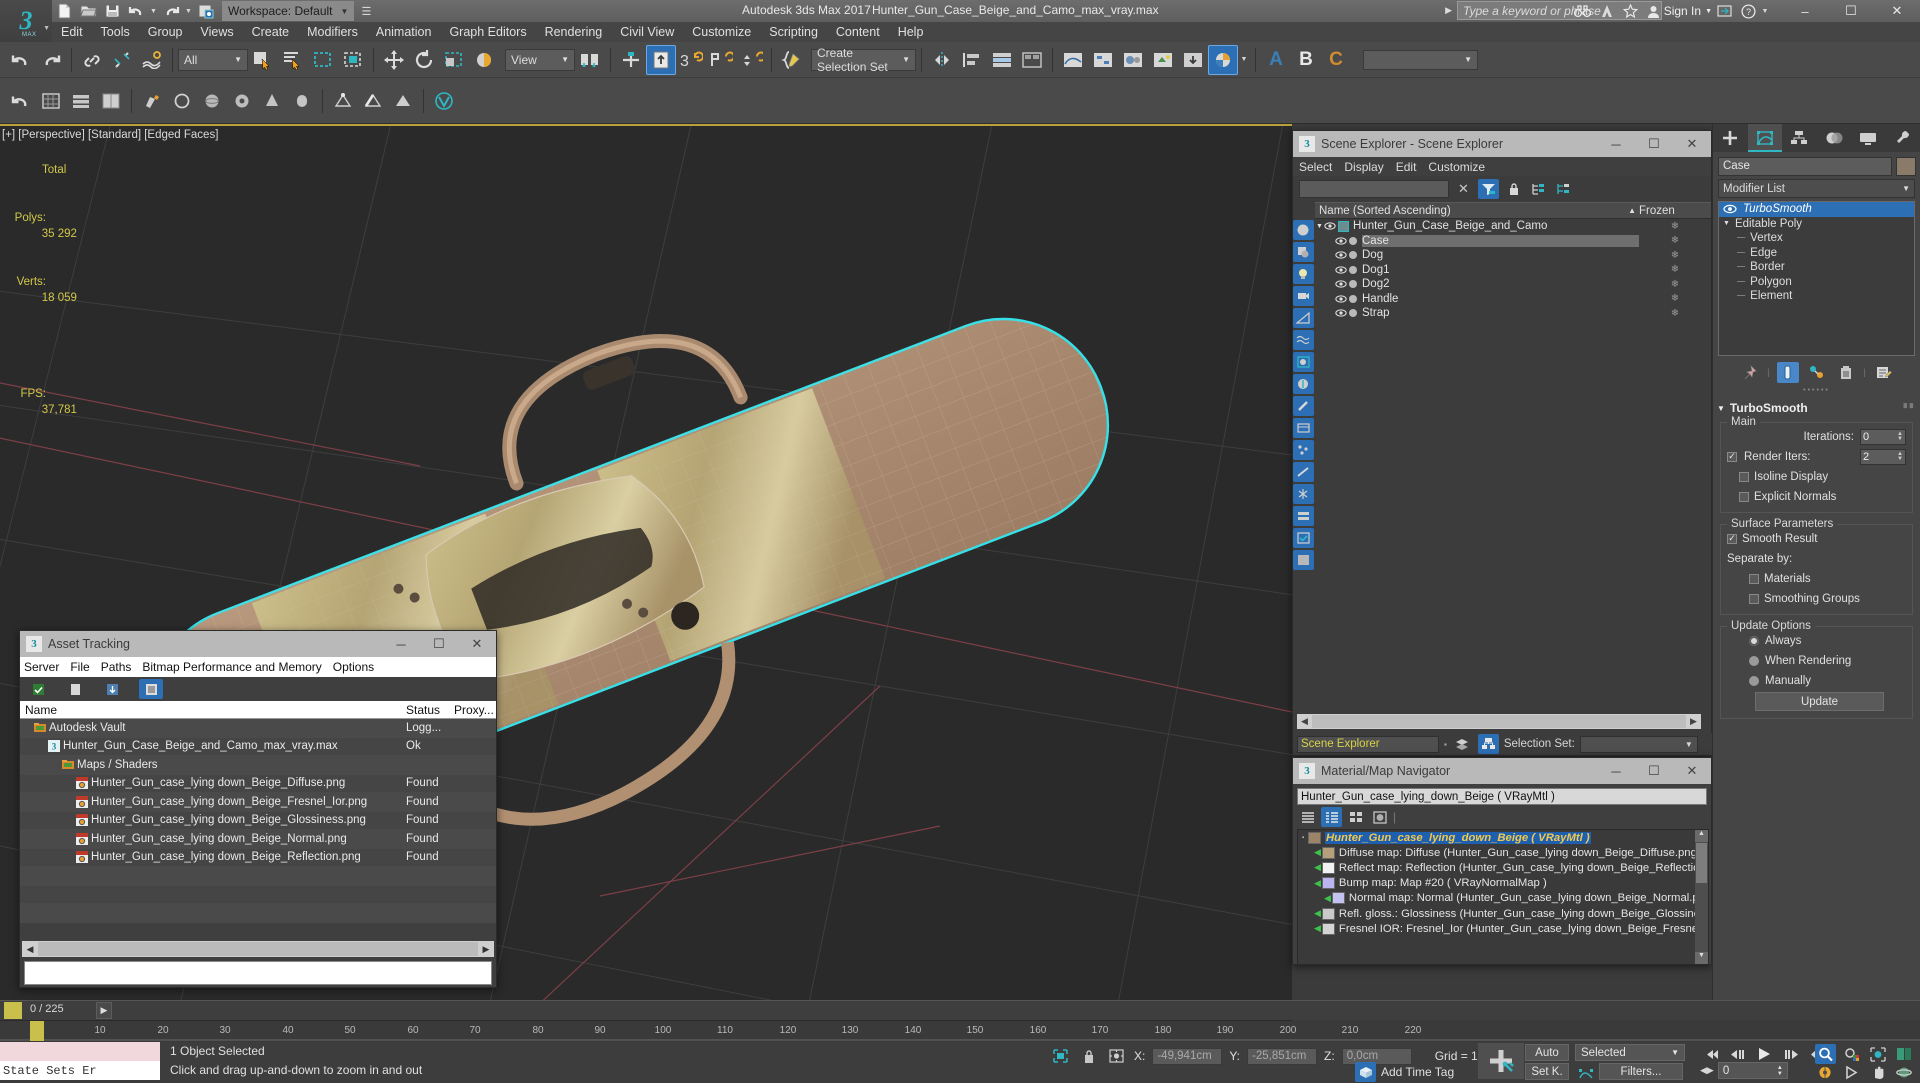  What do you see at coordinates (136, 11) in the screenshot?
I see `undo-icon` at bounding box center [136, 11].